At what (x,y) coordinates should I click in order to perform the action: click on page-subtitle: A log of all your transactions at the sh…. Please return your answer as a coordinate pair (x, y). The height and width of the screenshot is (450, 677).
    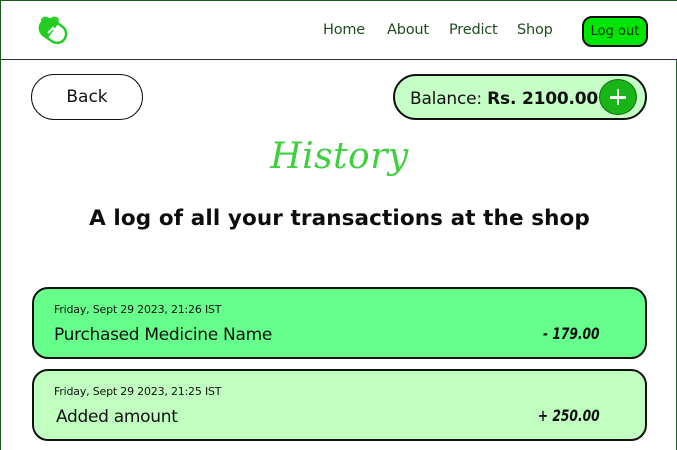
    Looking at the image, I should click on (339, 218).